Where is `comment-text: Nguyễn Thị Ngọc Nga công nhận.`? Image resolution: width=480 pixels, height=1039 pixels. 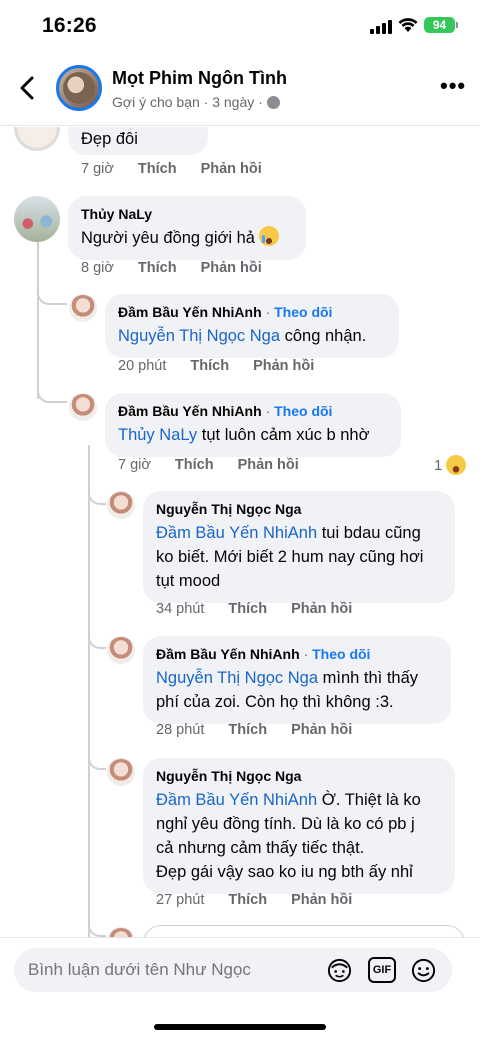
comment-text: Nguyễn Thị Ngọc Nga công nhận. is located at coordinates (242, 336).